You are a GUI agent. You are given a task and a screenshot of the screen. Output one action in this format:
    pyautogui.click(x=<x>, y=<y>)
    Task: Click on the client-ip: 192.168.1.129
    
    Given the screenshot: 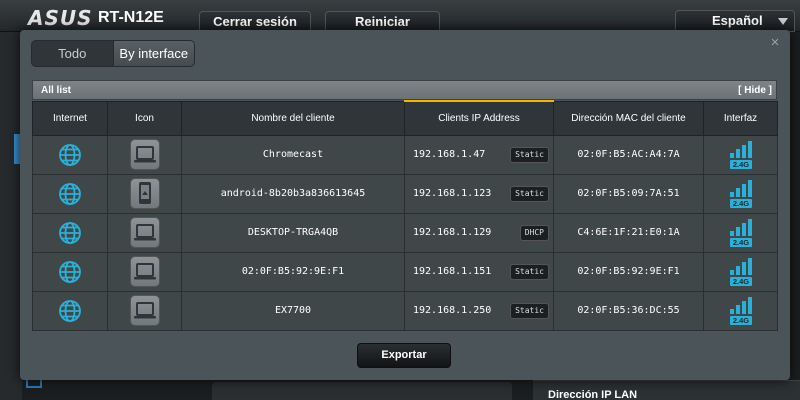 What is the action you would take?
    pyautogui.click(x=452, y=232)
    